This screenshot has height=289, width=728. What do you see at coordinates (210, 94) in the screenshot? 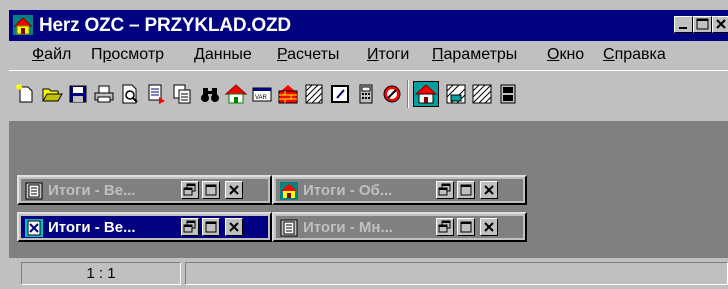
I see `binoculars-icon` at bounding box center [210, 94].